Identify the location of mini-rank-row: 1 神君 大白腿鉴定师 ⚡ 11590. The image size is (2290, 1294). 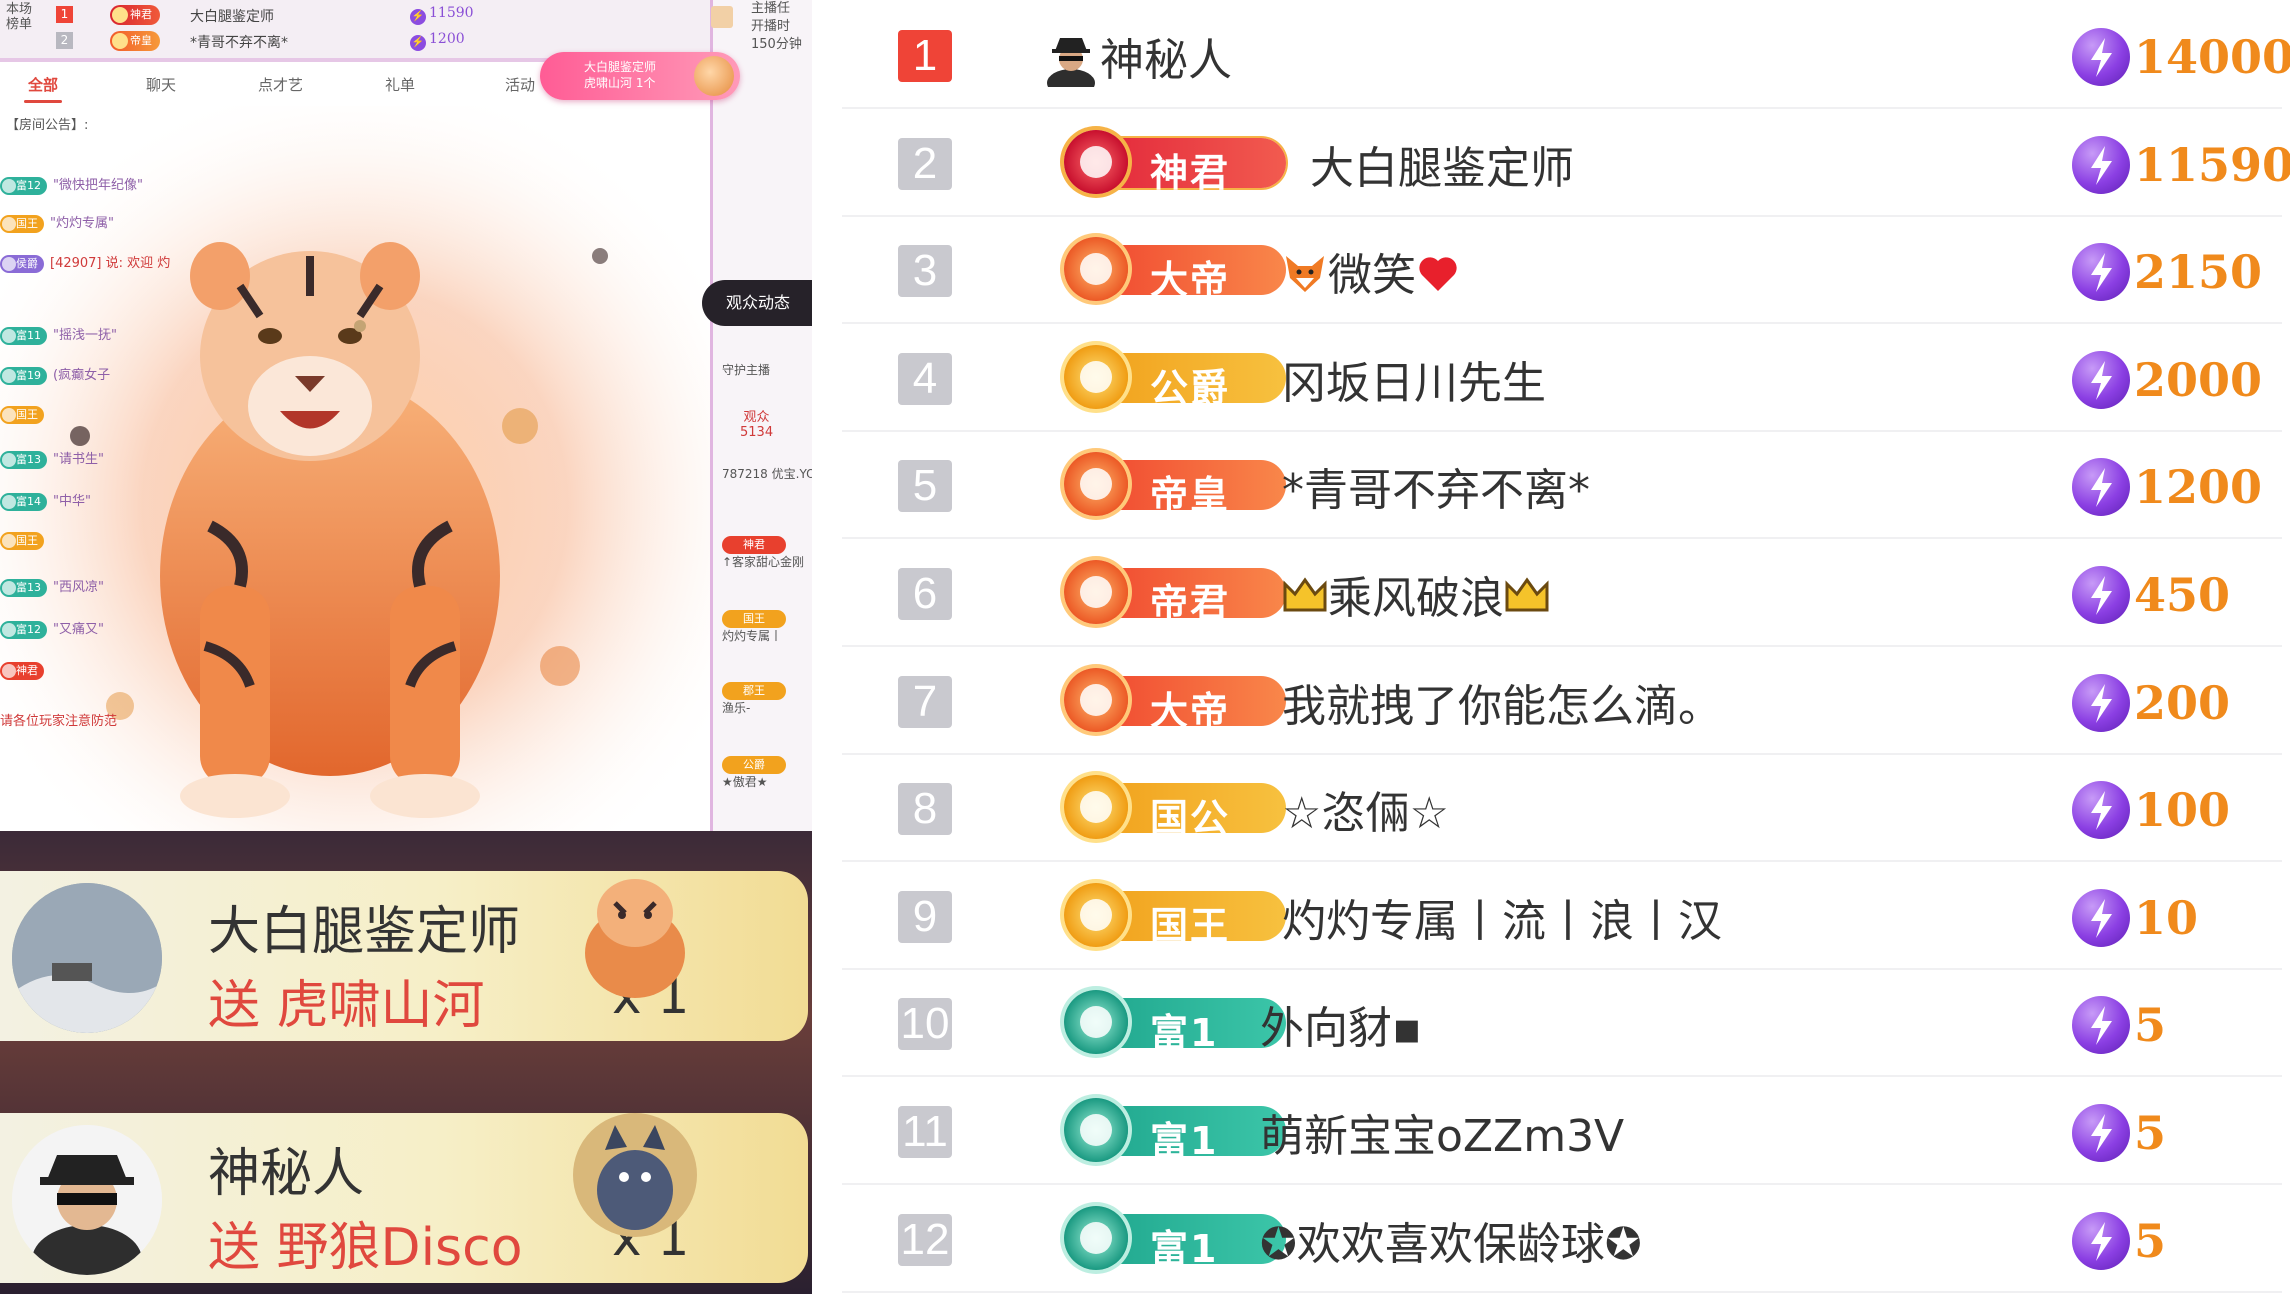
(260, 15).